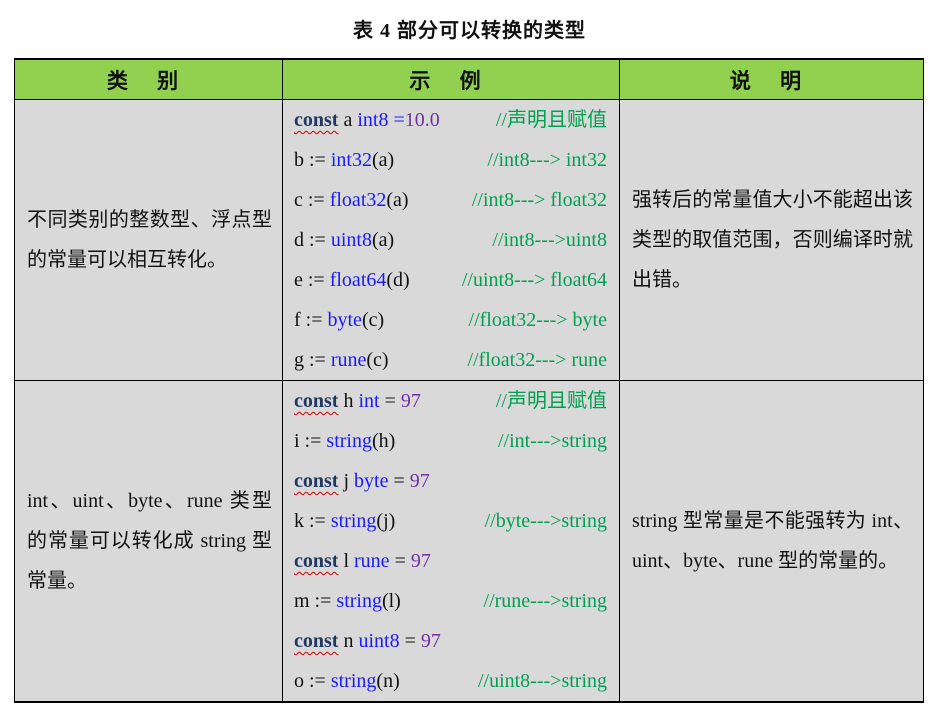  I want to click on code-line: o := string(n) //uint8--->string, so click(450, 681).